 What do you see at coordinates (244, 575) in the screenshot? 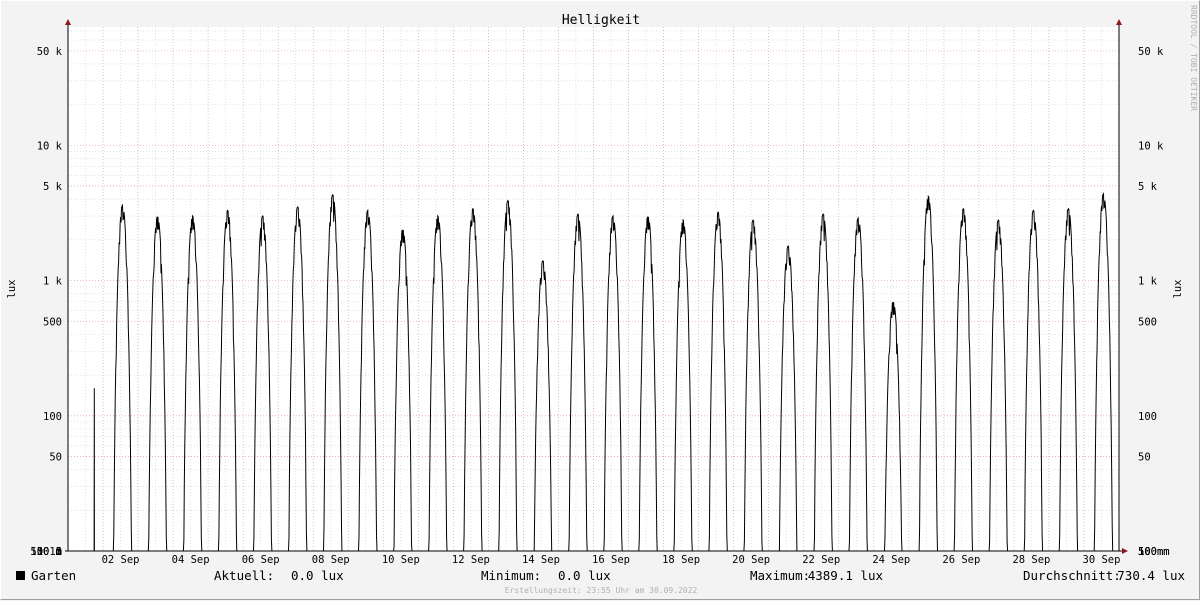
I see `legend-current-label: Aktuell:` at bounding box center [244, 575].